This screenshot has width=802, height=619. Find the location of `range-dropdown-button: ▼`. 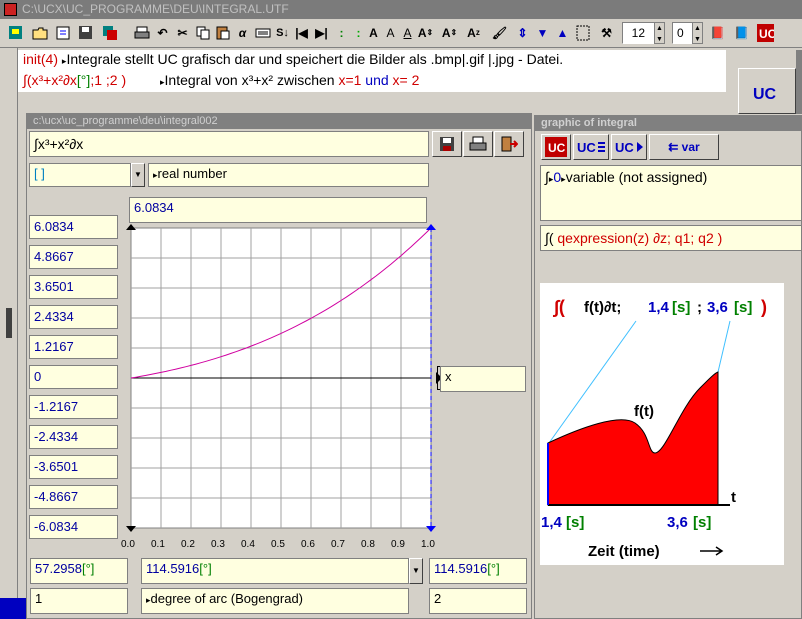

range-dropdown-button: ▼ is located at coordinates (416, 571).